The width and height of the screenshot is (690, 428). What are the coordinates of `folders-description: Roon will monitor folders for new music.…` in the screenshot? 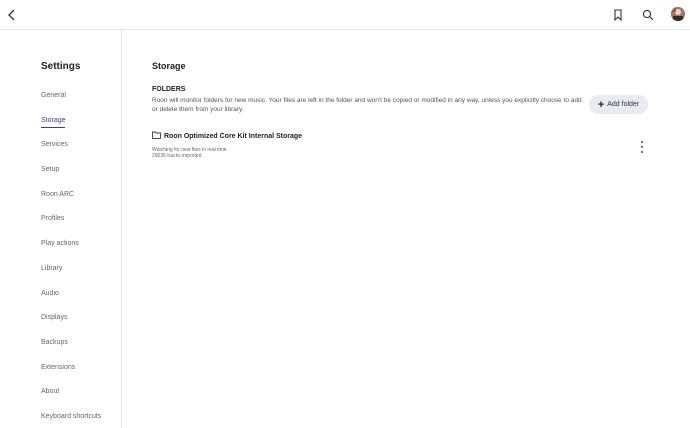 It's located at (367, 105).